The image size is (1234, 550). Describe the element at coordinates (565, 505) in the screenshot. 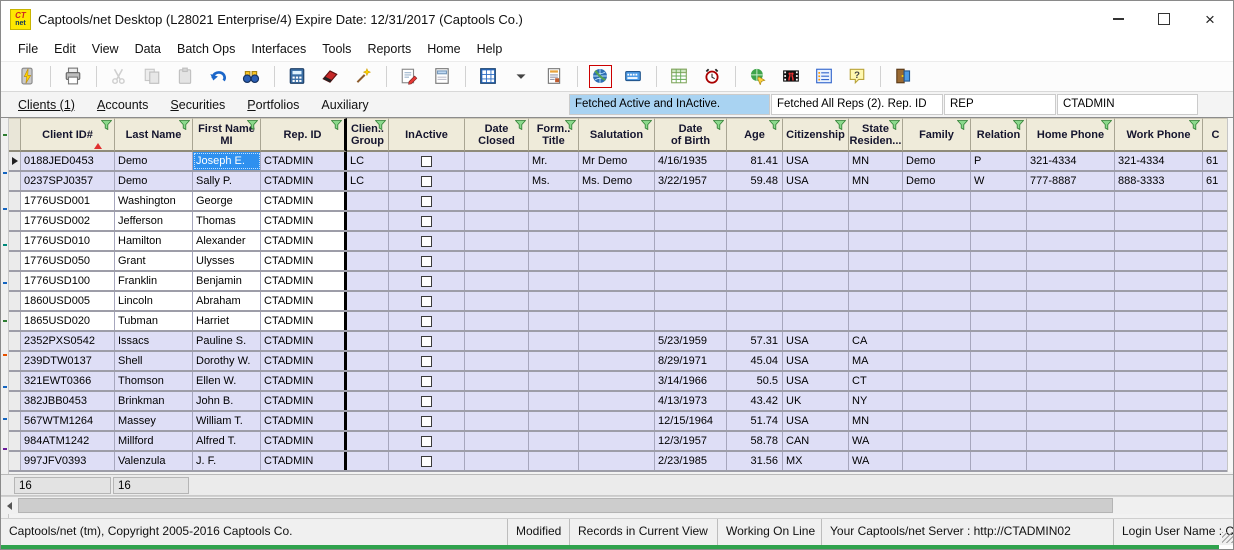

I see `scroll-thumb` at that location.